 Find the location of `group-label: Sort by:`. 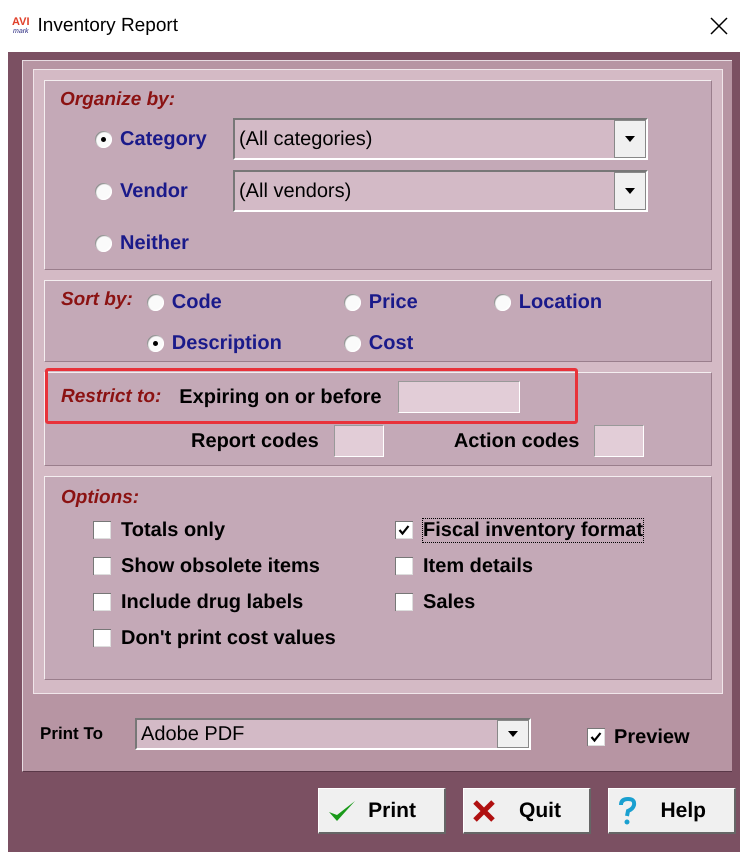

group-label: Sort by: is located at coordinates (97, 300).